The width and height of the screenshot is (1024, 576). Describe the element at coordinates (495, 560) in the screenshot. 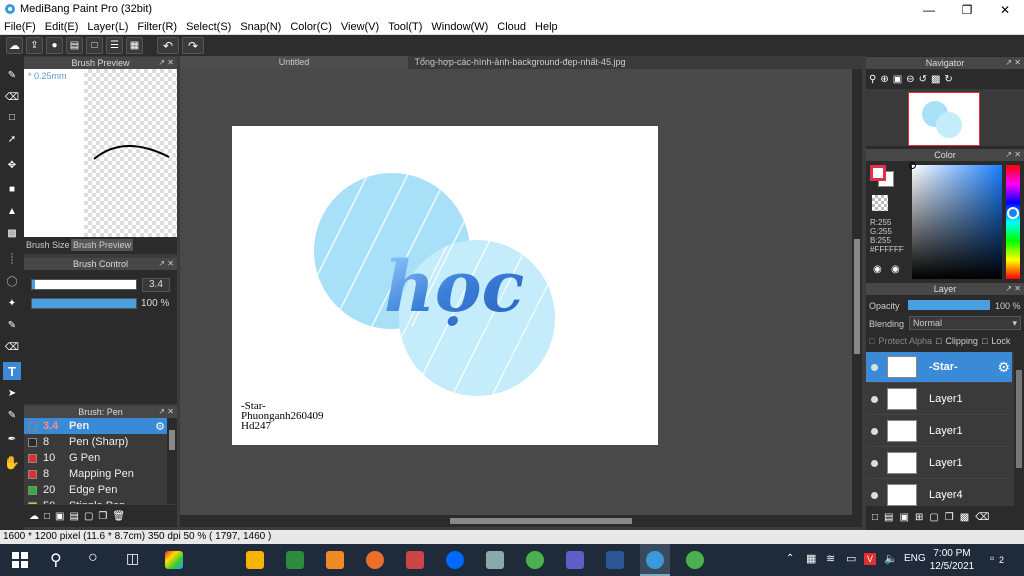

I see `app-gray-icon` at that location.